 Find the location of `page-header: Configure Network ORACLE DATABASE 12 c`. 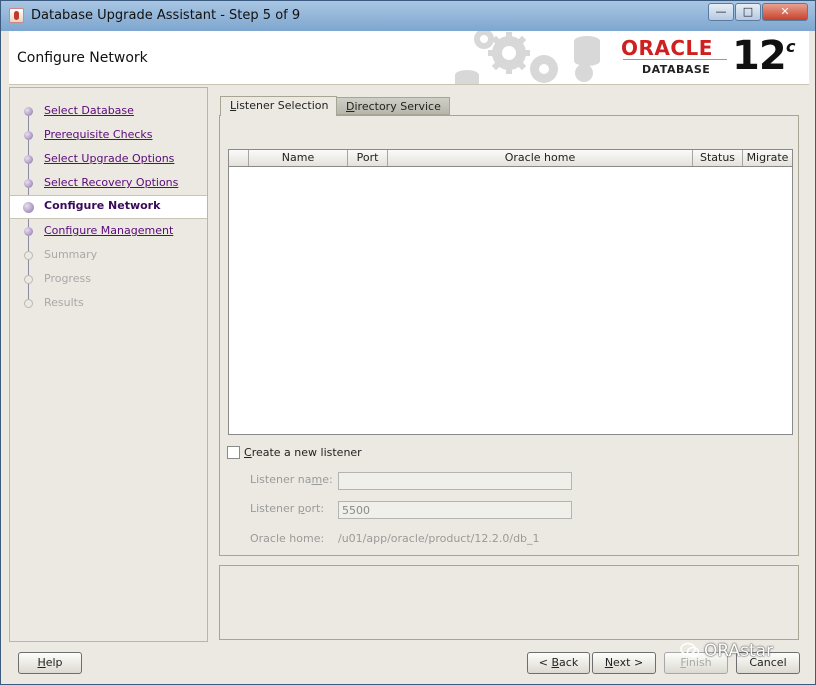

page-header: Configure Network ORACLE DATABASE 12 c is located at coordinates (409, 58).